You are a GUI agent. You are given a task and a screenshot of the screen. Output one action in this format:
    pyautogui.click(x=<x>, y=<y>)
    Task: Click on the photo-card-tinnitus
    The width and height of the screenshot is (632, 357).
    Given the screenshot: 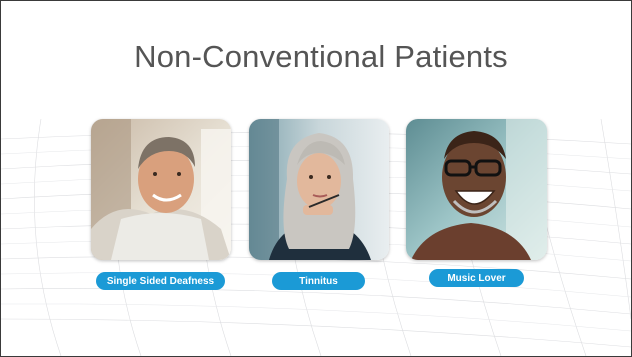 What is the action you would take?
    pyautogui.click(x=319, y=189)
    